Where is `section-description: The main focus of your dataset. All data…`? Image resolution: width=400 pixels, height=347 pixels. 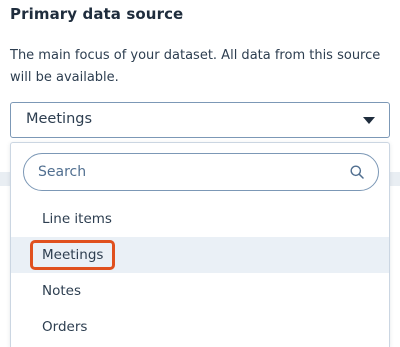 section-description: The main focus of your dataset. All data… is located at coordinates (195, 66).